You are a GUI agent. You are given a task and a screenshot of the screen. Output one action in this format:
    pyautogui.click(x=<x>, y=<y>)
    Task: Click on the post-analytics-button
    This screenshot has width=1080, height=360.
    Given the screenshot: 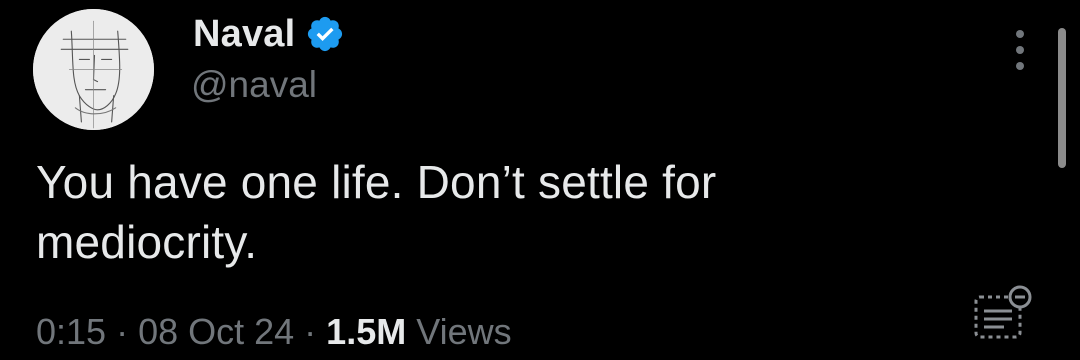 What is the action you would take?
    pyautogui.click(x=1004, y=313)
    